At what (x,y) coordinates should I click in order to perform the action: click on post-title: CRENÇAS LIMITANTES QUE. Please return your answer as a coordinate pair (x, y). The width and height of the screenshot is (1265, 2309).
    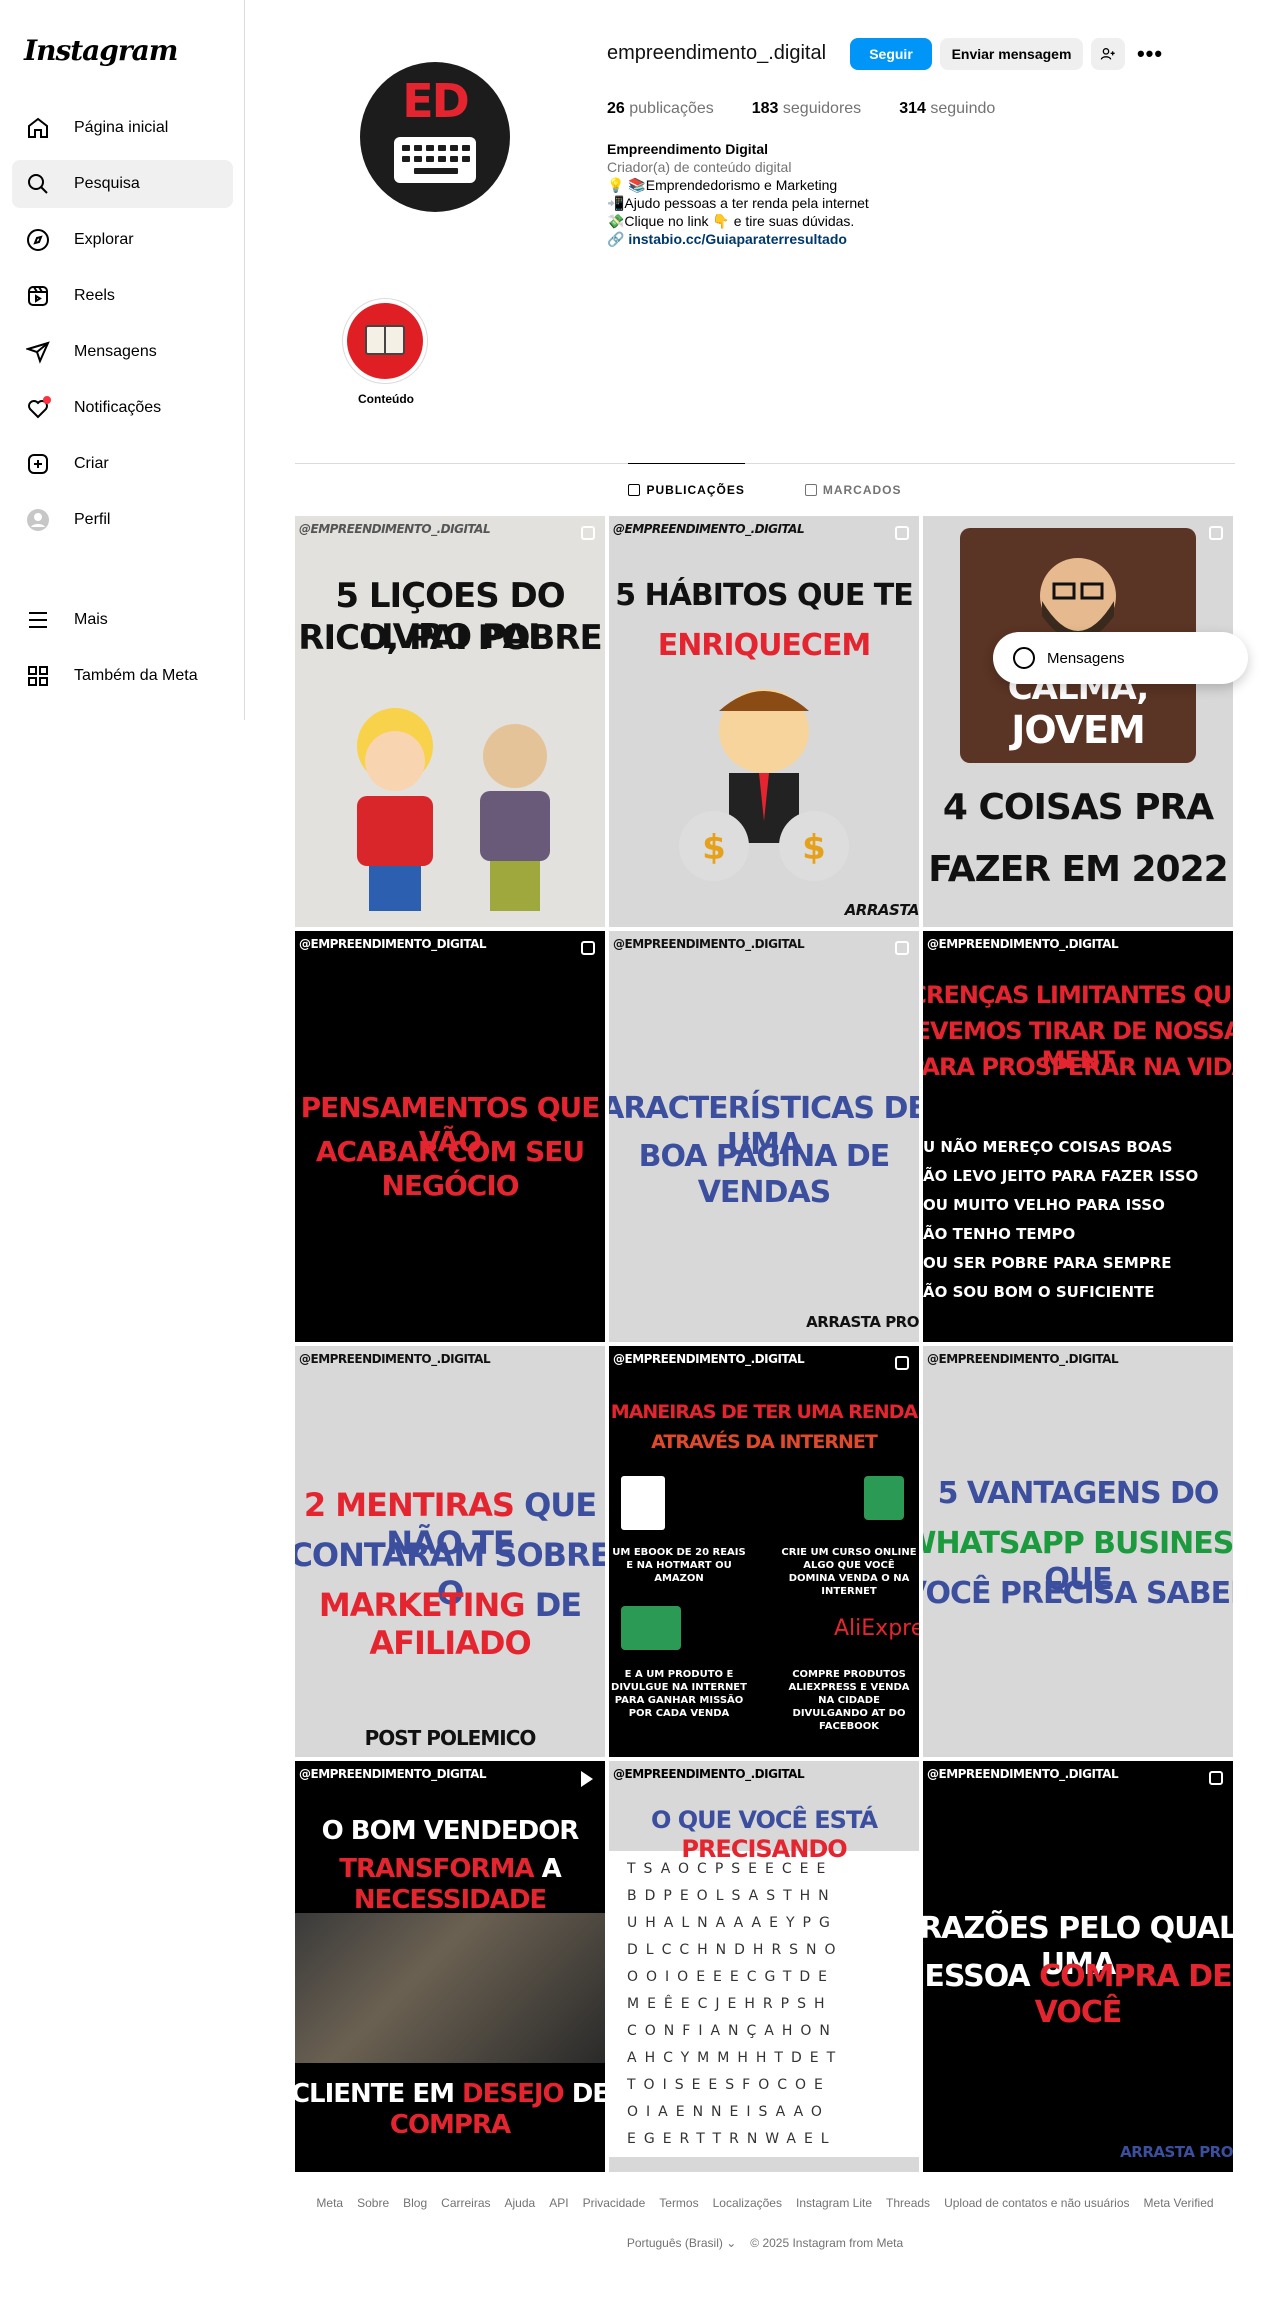
    Looking at the image, I should click on (1078, 995).